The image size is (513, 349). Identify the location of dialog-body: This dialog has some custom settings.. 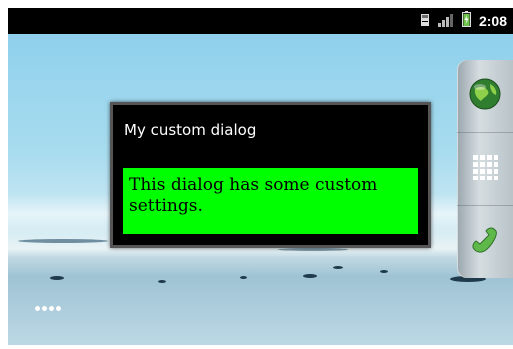
(270, 201).